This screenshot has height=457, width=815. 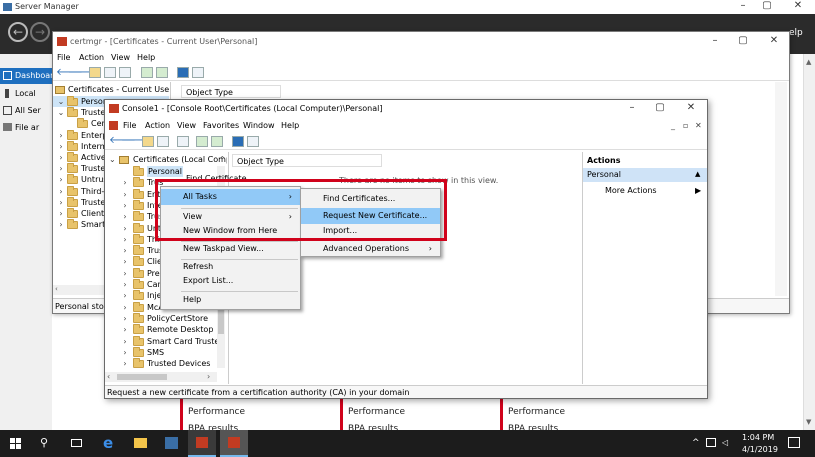 I want to click on console-child-restore-button: ▫, so click(x=685, y=125).